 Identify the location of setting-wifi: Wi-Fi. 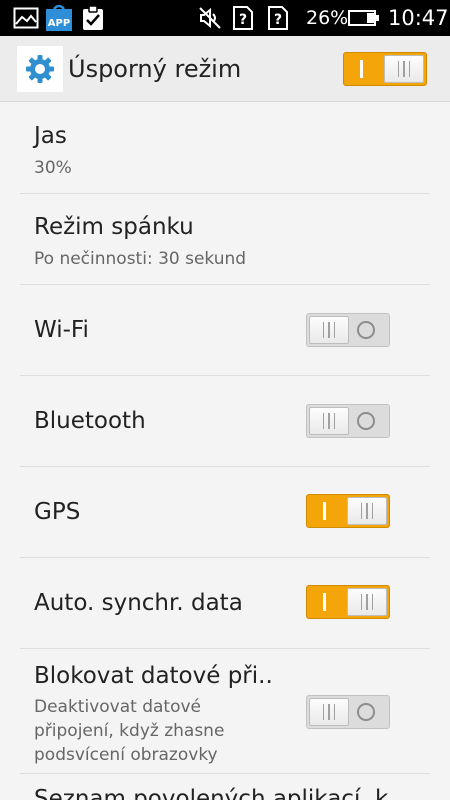
(225, 330).